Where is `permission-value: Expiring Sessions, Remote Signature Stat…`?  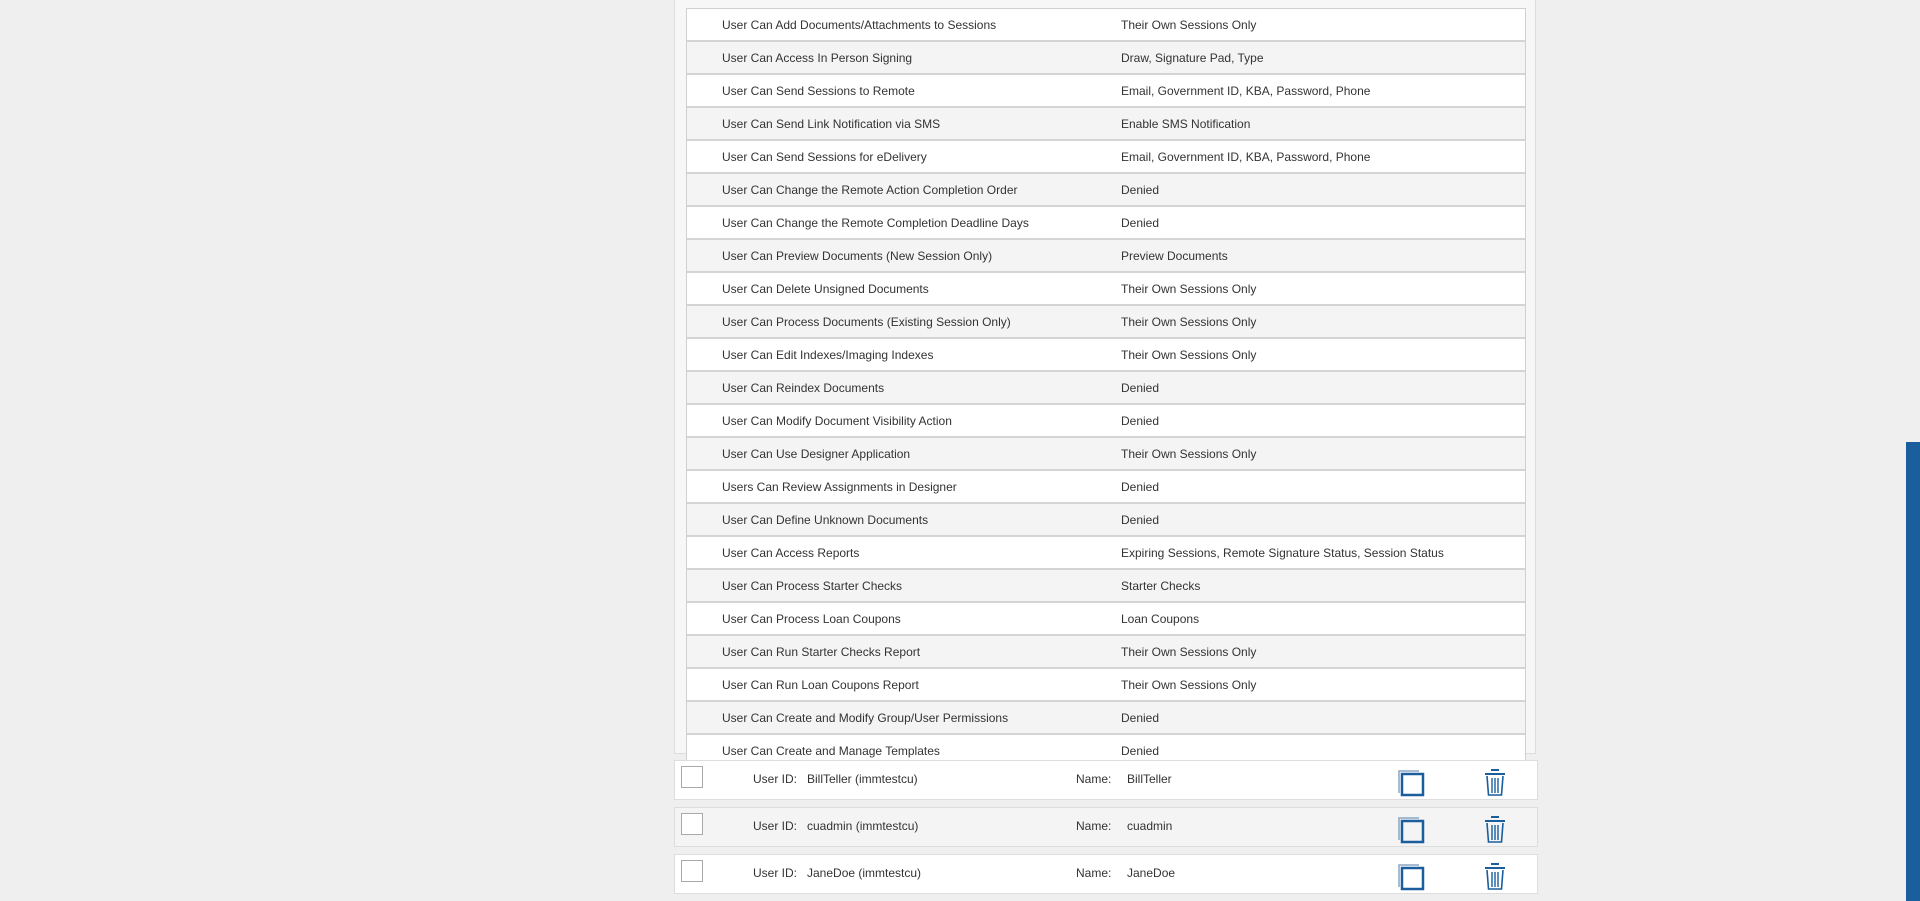 permission-value: Expiring Sessions, Remote Signature Stat… is located at coordinates (1282, 552).